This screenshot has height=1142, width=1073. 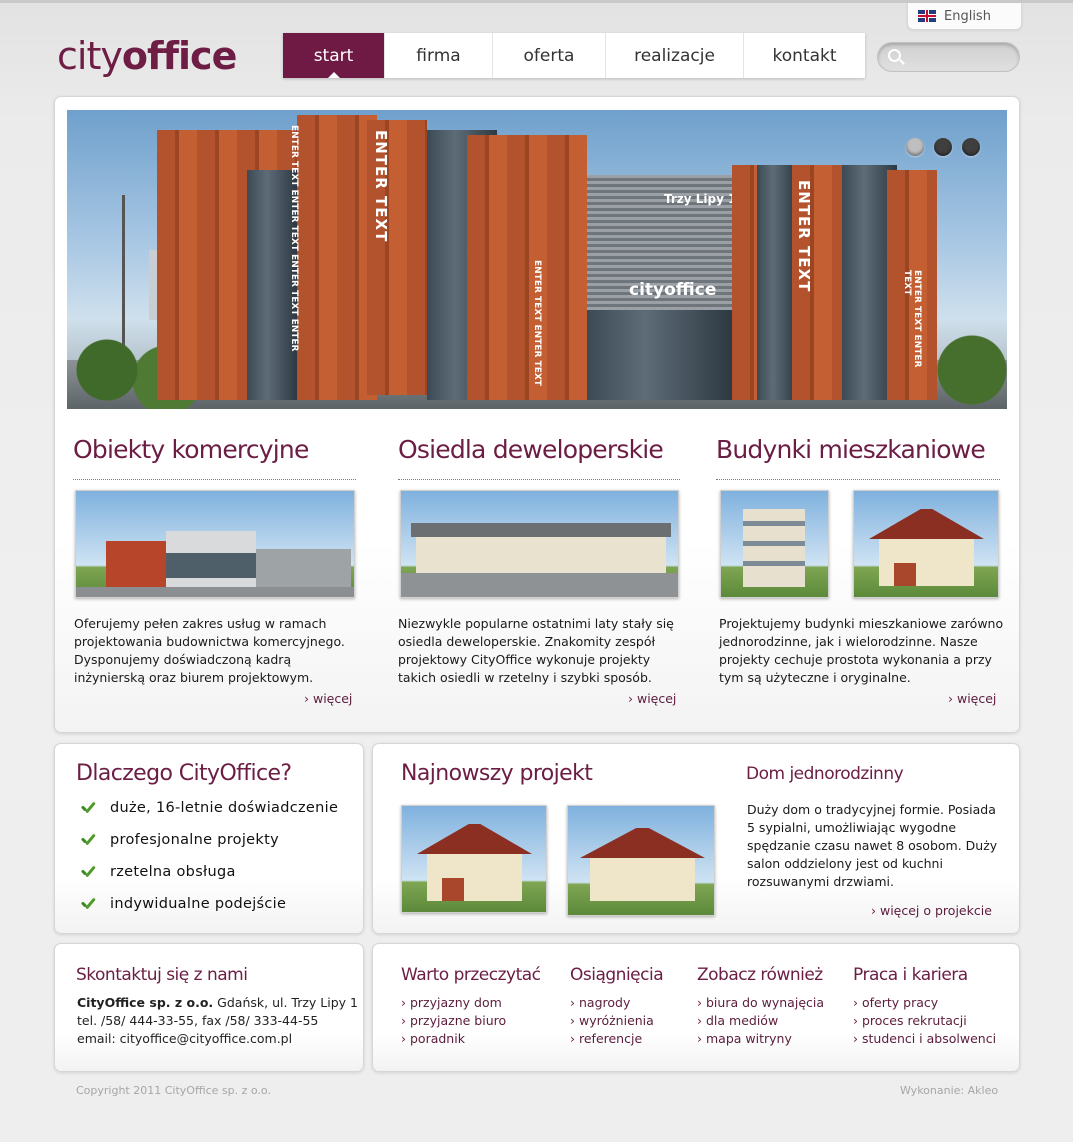 What do you see at coordinates (760, 1003) in the screenshot?
I see `link-item: biura do wynajęcia` at bounding box center [760, 1003].